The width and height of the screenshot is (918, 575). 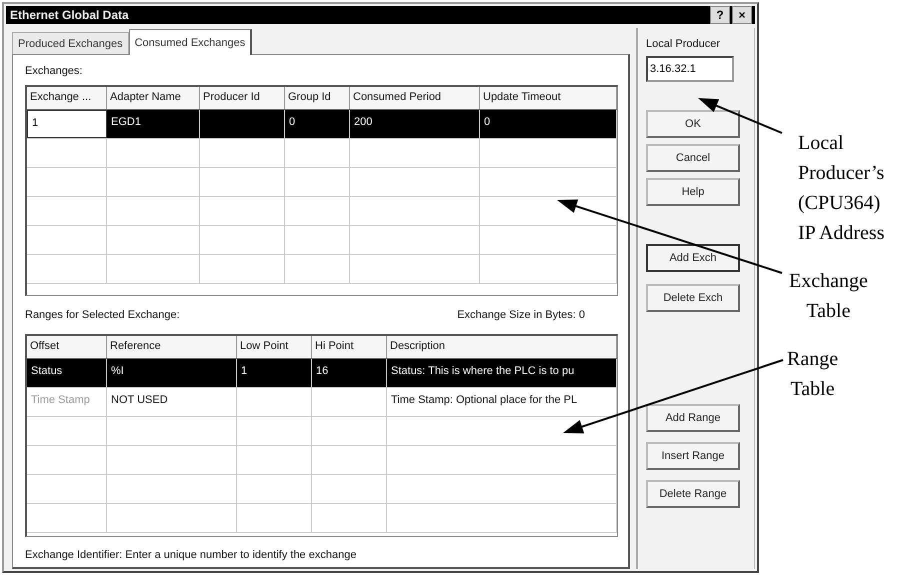 I want to click on table-cell: Status: This is where the PLC is to pu, so click(x=502, y=373).